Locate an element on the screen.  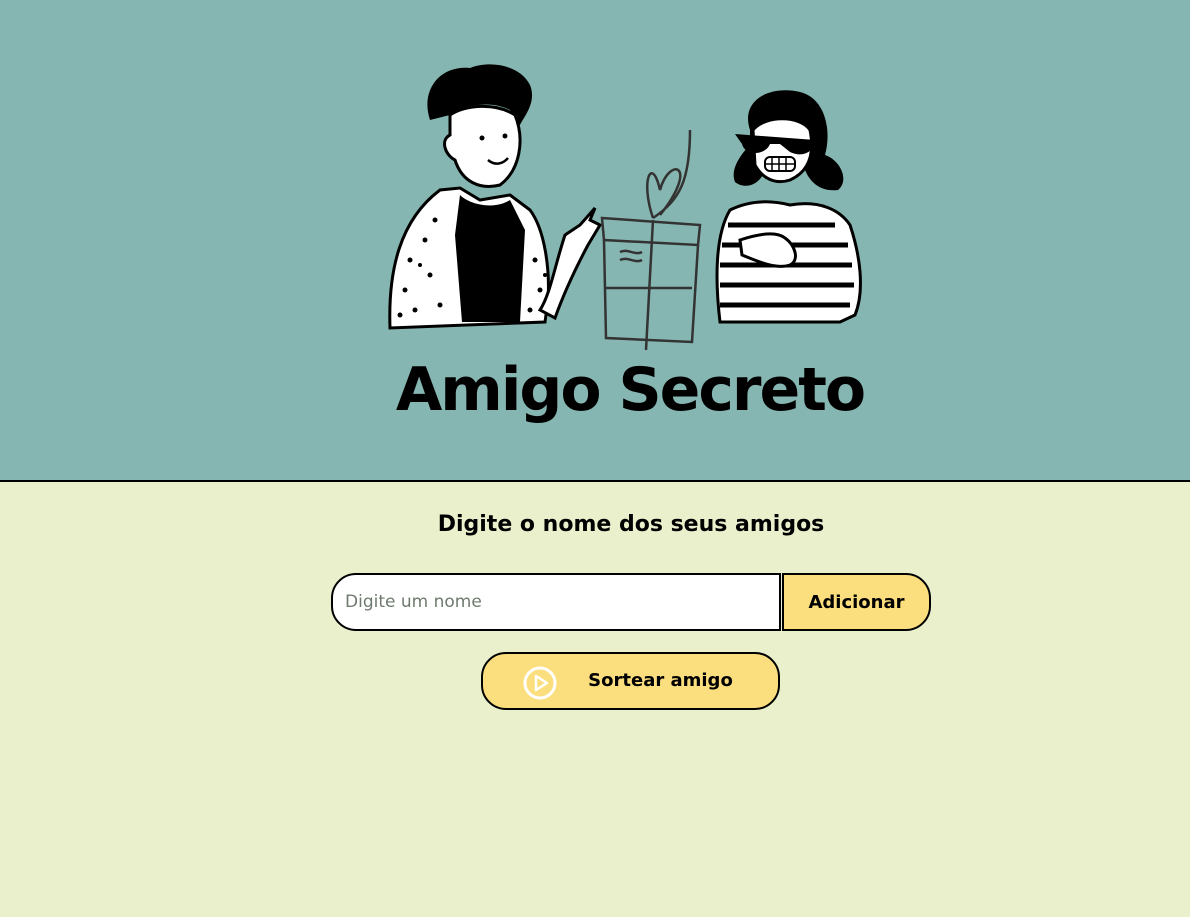
draw-friend-button: Sortear amigo is located at coordinates (630, 681).